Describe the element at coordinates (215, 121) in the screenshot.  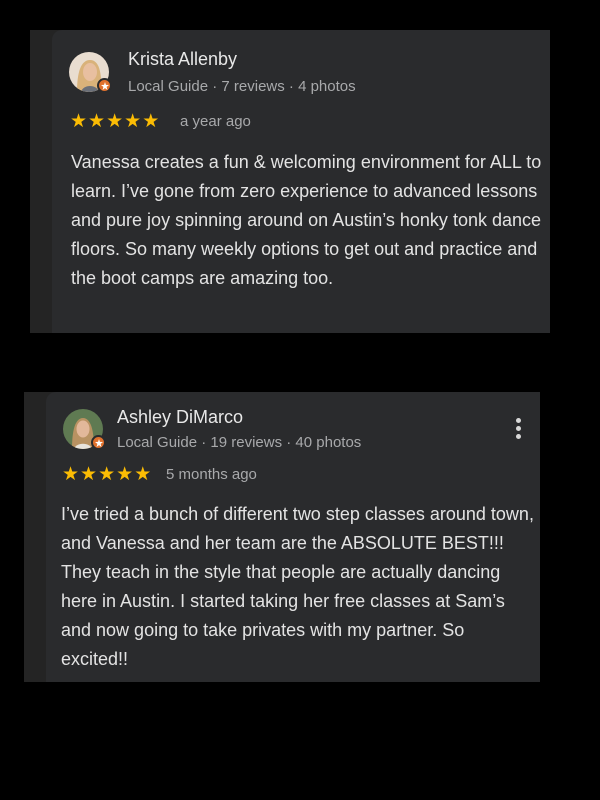
I see `review-date: a year ago` at that location.